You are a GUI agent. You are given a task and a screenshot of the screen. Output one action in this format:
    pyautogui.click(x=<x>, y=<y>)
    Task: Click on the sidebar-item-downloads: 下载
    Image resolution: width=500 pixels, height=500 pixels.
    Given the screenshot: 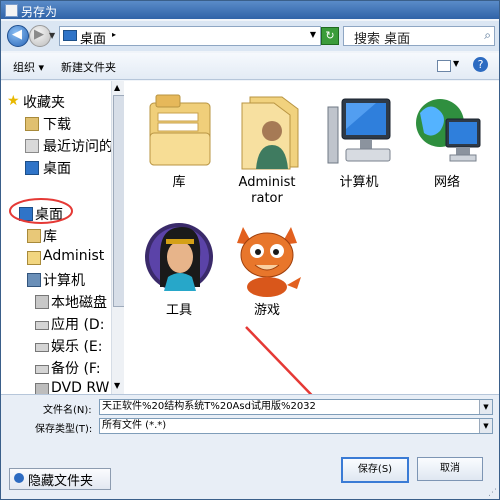 What is the action you would take?
    pyautogui.click(x=56, y=123)
    